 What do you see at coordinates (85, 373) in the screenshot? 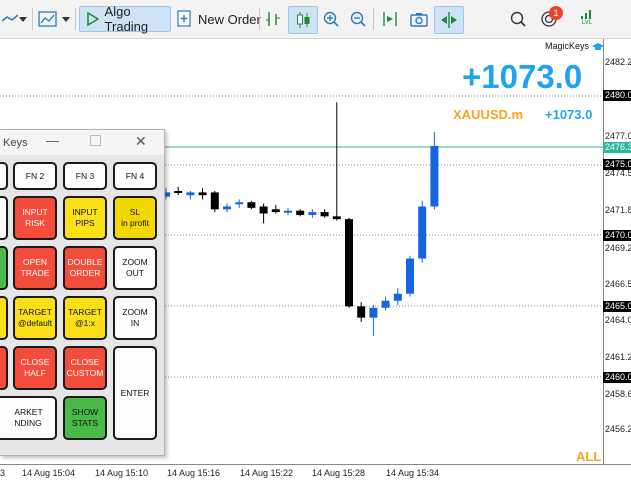
I see `close-custom-label-2: CUSTOM` at bounding box center [85, 373].